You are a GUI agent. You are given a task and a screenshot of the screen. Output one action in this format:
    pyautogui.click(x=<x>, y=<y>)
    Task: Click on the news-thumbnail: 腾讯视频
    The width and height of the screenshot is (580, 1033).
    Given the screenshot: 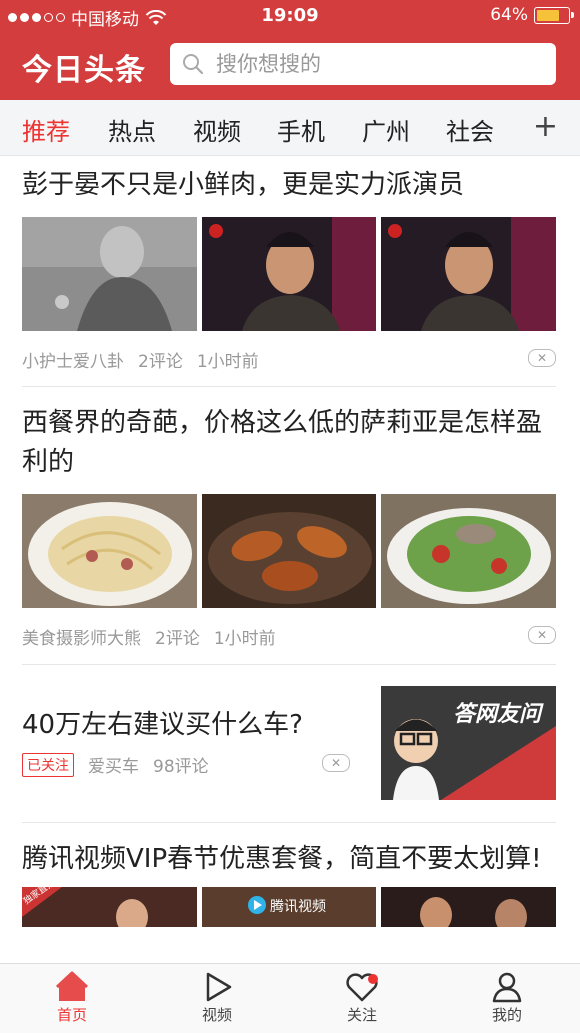 What is the action you would take?
    pyautogui.click(x=289, y=907)
    